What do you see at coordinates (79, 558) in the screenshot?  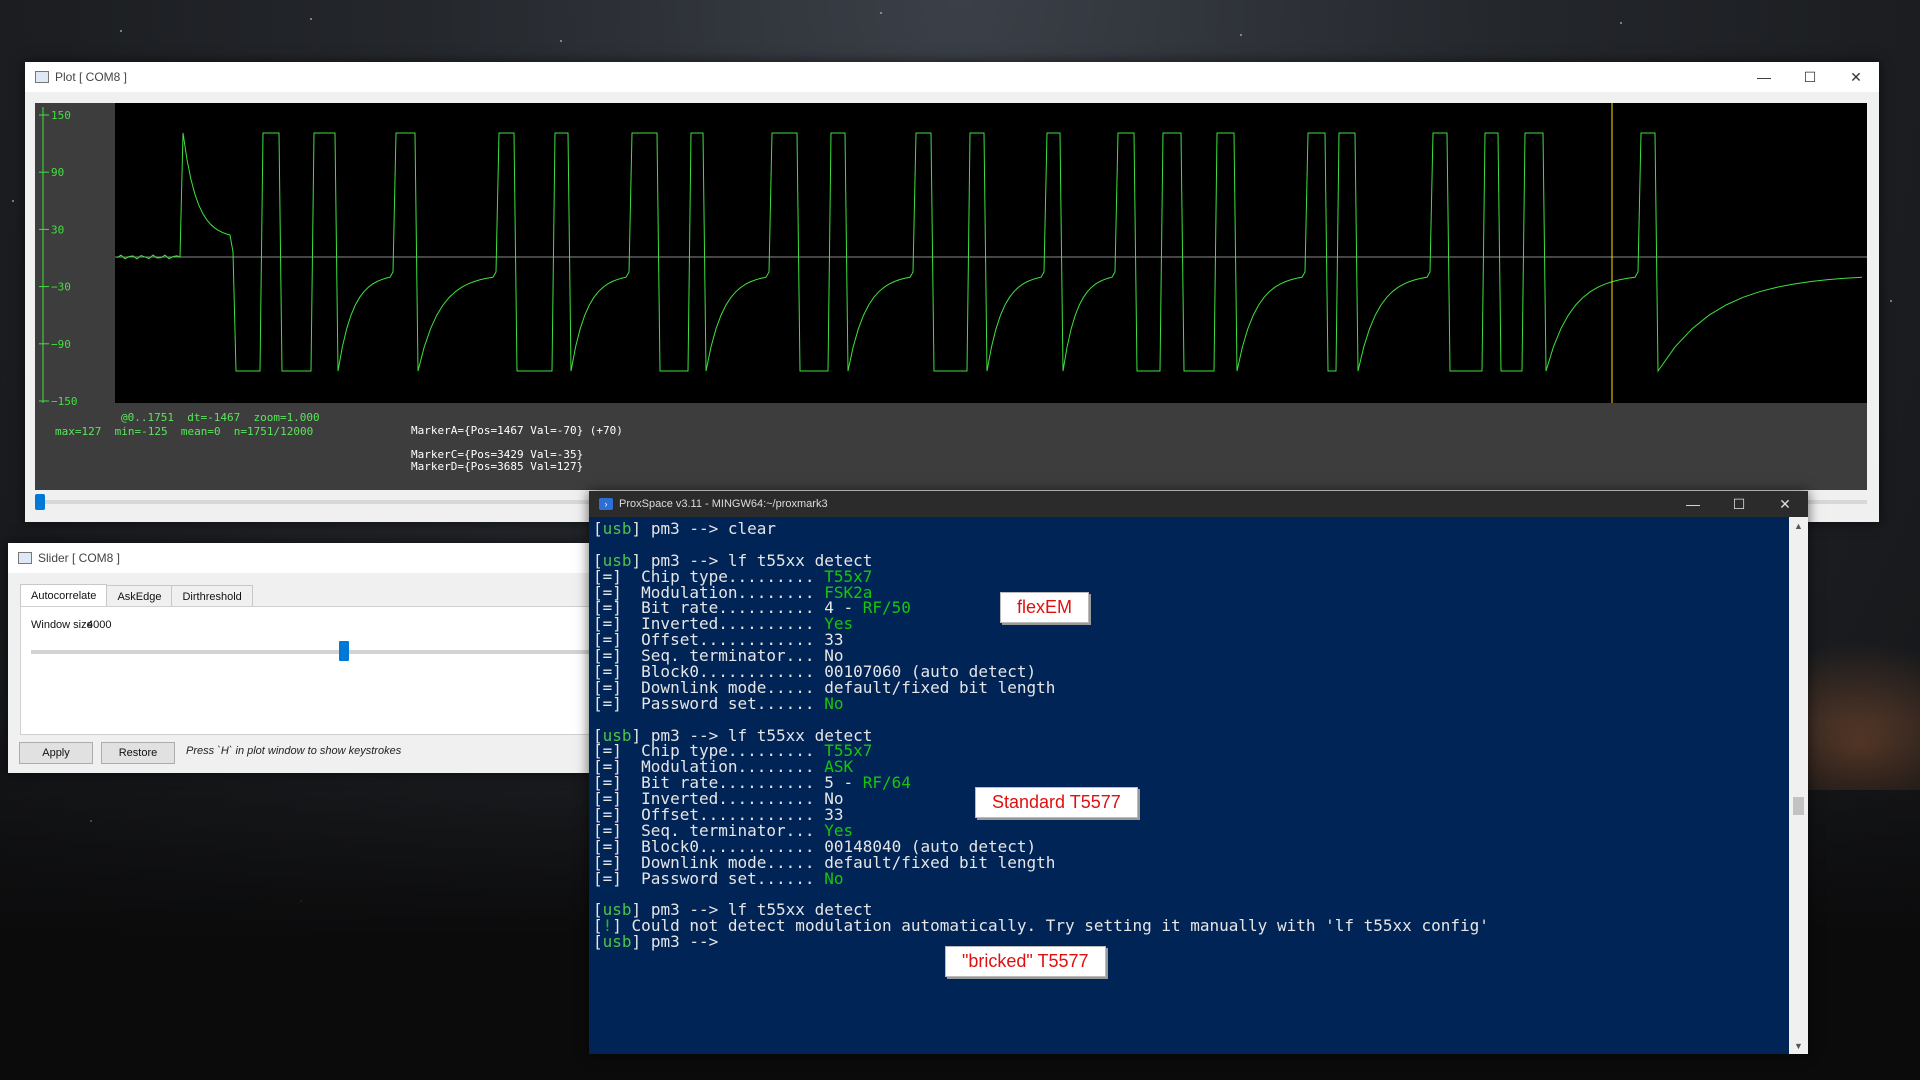 I see `slider-window-title: Slider [ COM8 ]` at bounding box center [79, 558].